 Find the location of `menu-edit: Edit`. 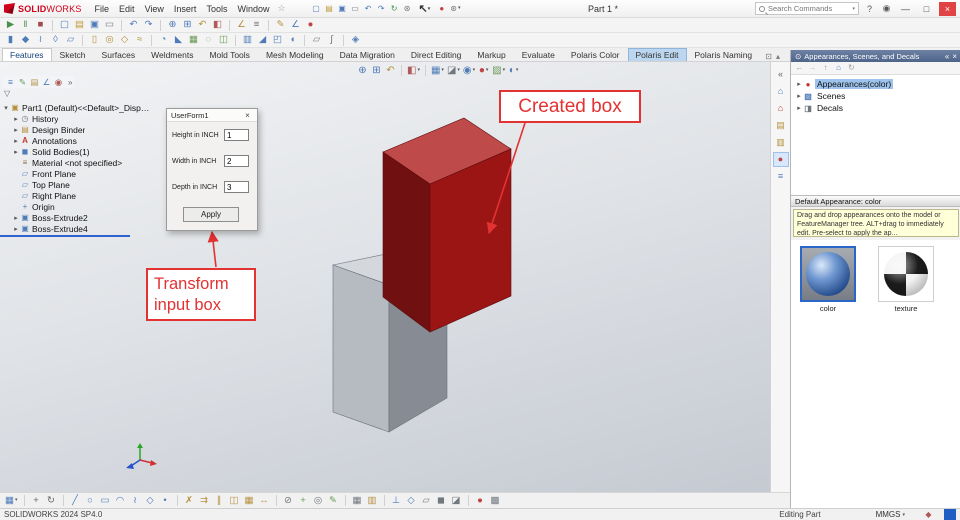

menu-edit: Edit is located at coordinates (127, 9).